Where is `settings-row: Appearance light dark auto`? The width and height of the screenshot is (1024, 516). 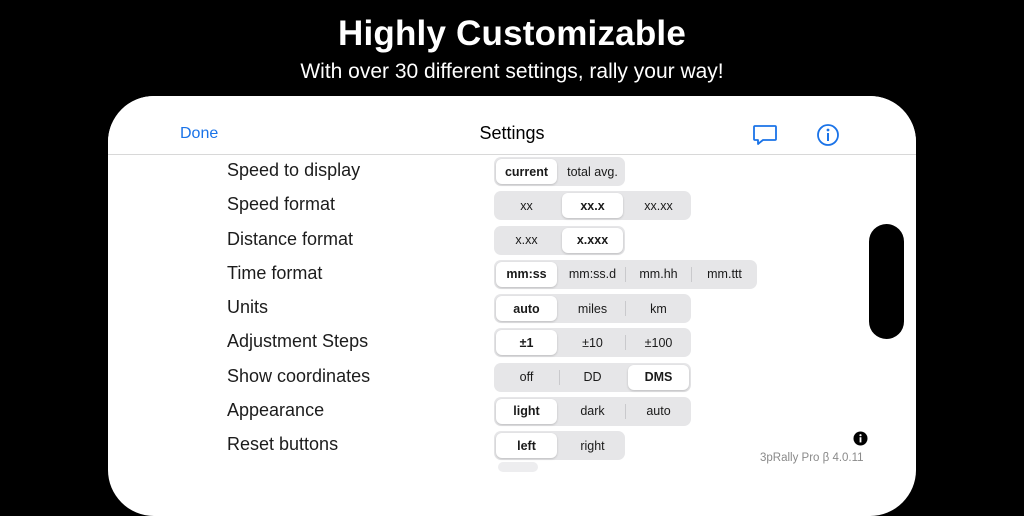
settings-row: Appearance light dark auto is located at coordinates (512, 411).